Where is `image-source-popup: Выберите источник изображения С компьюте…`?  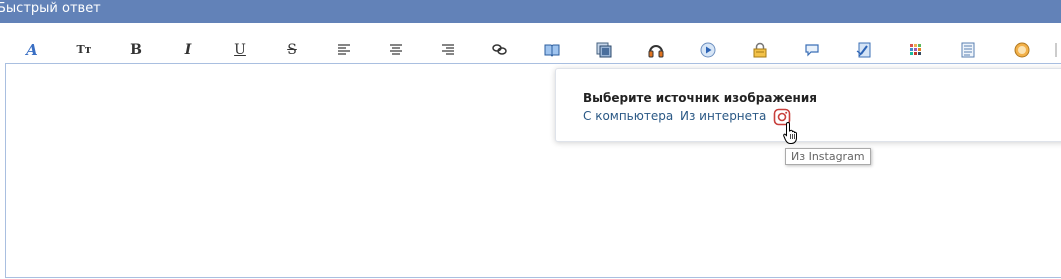
image-source-popup: Выберите источник изображения С компьюте… is located at coordinates (808, 105).